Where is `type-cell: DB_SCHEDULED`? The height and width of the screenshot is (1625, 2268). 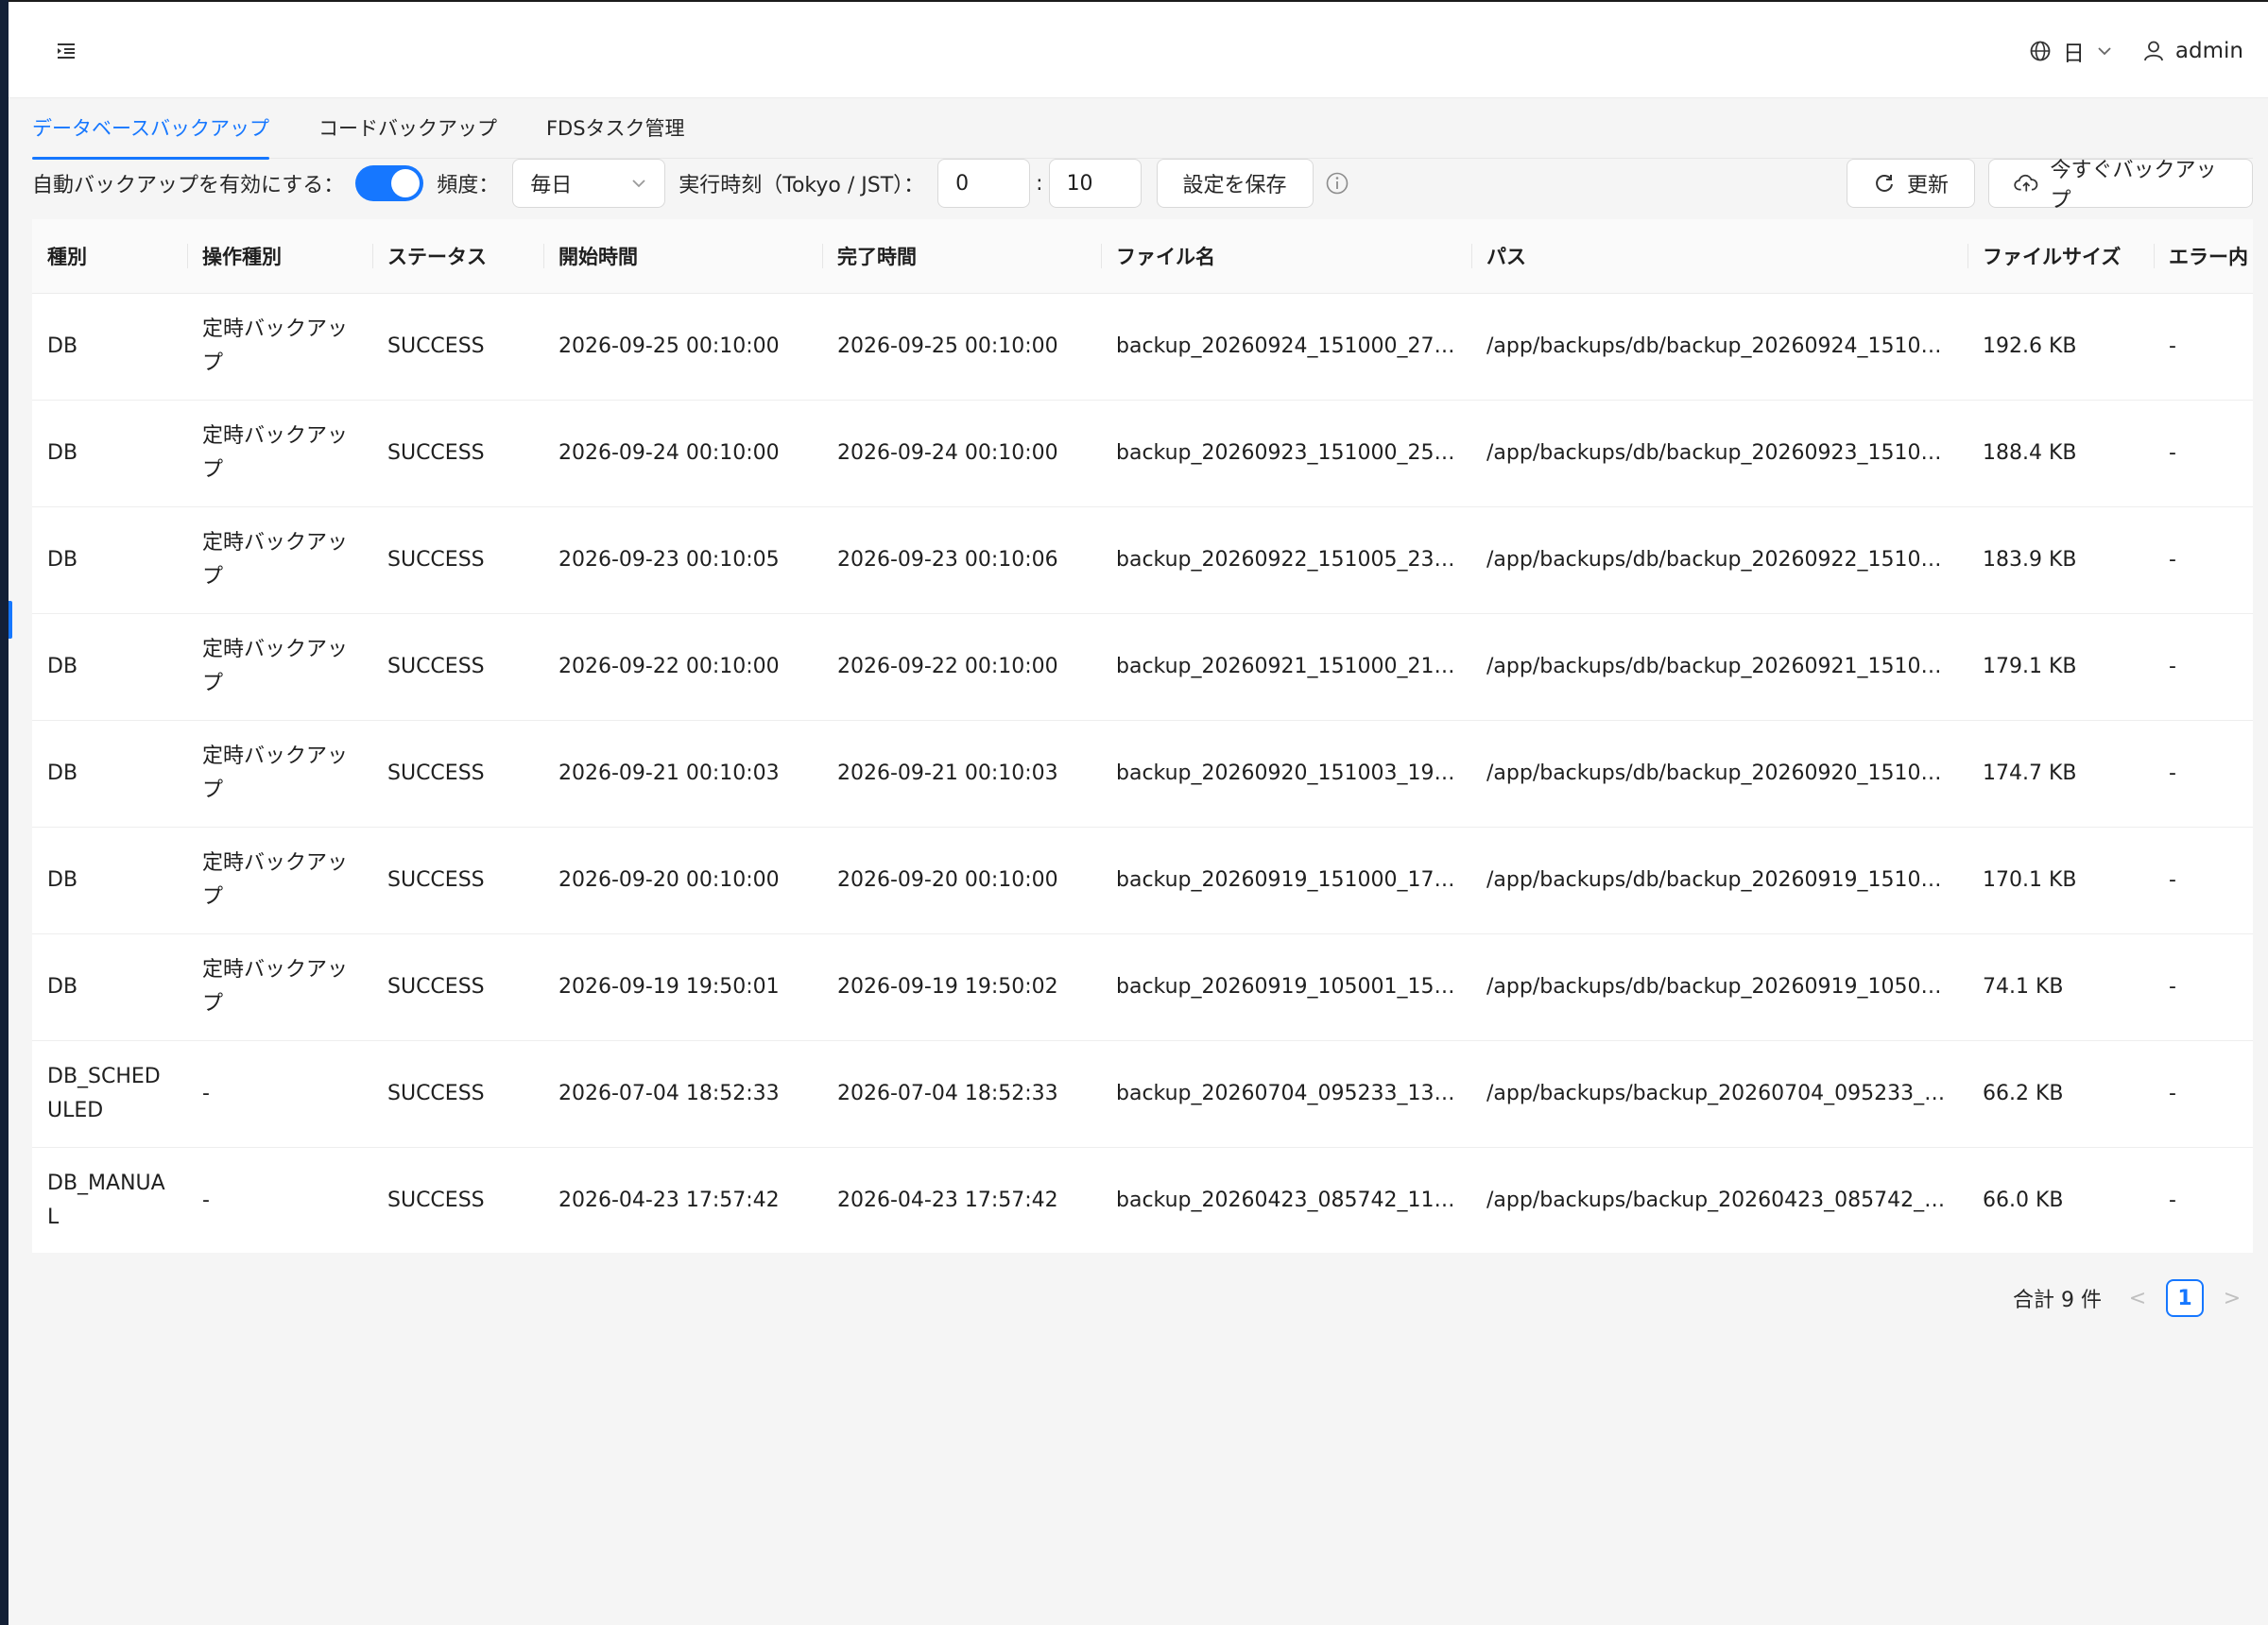
type-cell: DB_SCHEDULED is located at coordinates (109, 1094).